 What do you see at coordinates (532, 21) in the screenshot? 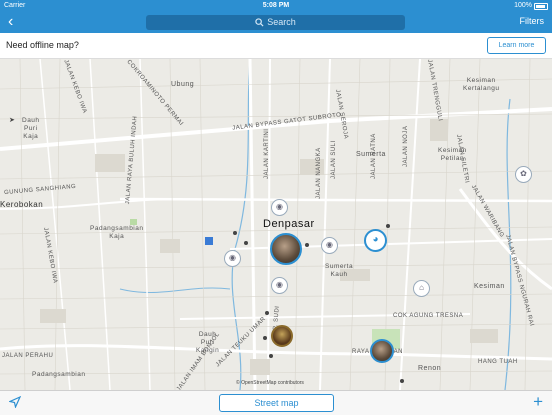
I see `filters-button: Filters` at bounding box center [532, 21].